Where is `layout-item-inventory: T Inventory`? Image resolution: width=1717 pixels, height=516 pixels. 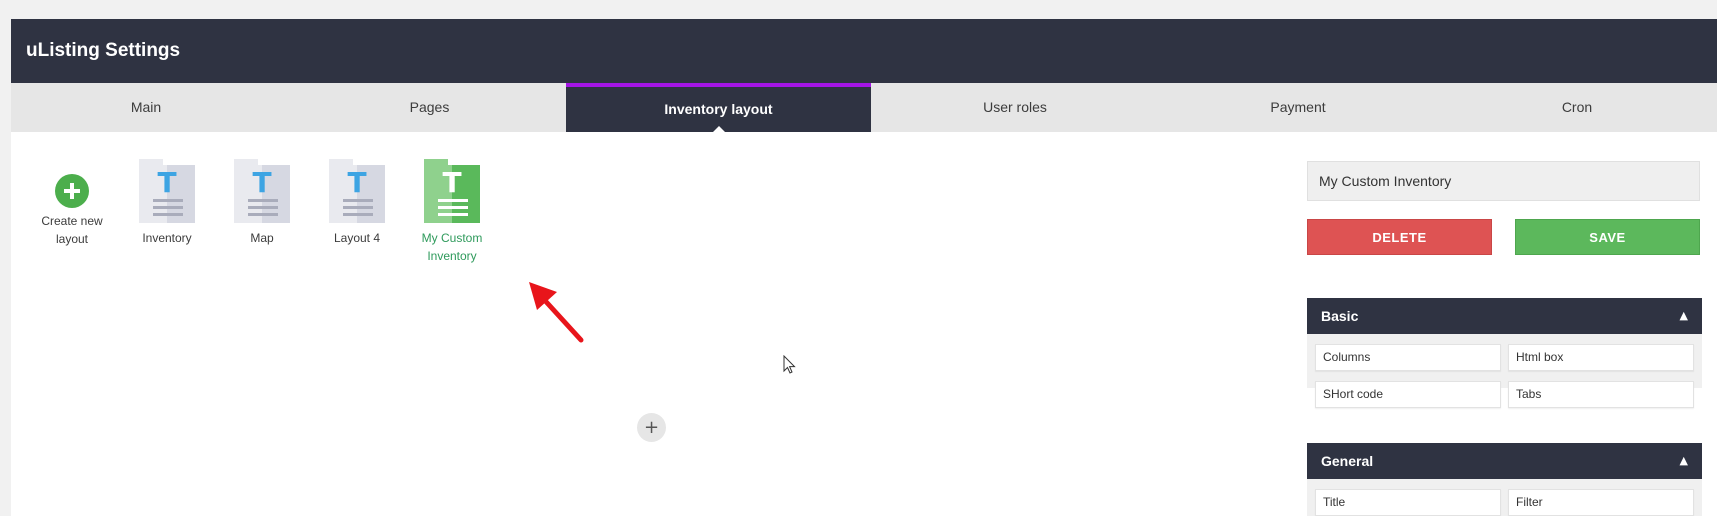 layout-item-inventory: T Inventory is located at coordinates (167, 203).